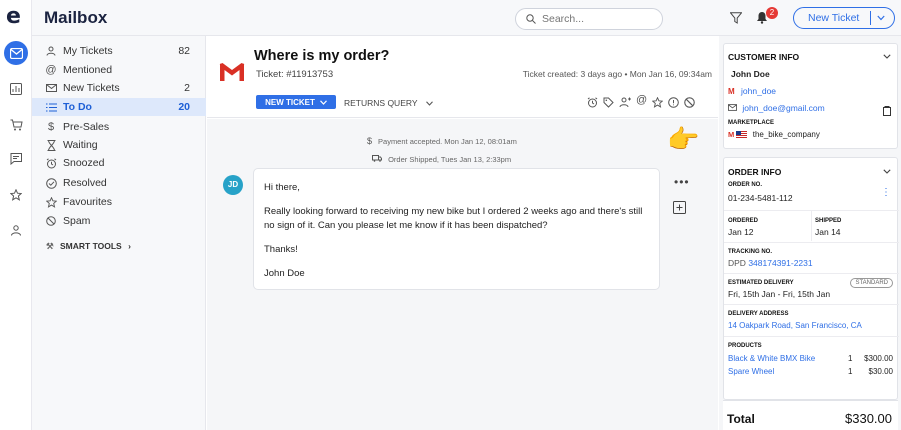 This screenshot has height=430, width=901. Describe the element at coordinates (597, 19) in the screenshot. I see `search-input` at that location.